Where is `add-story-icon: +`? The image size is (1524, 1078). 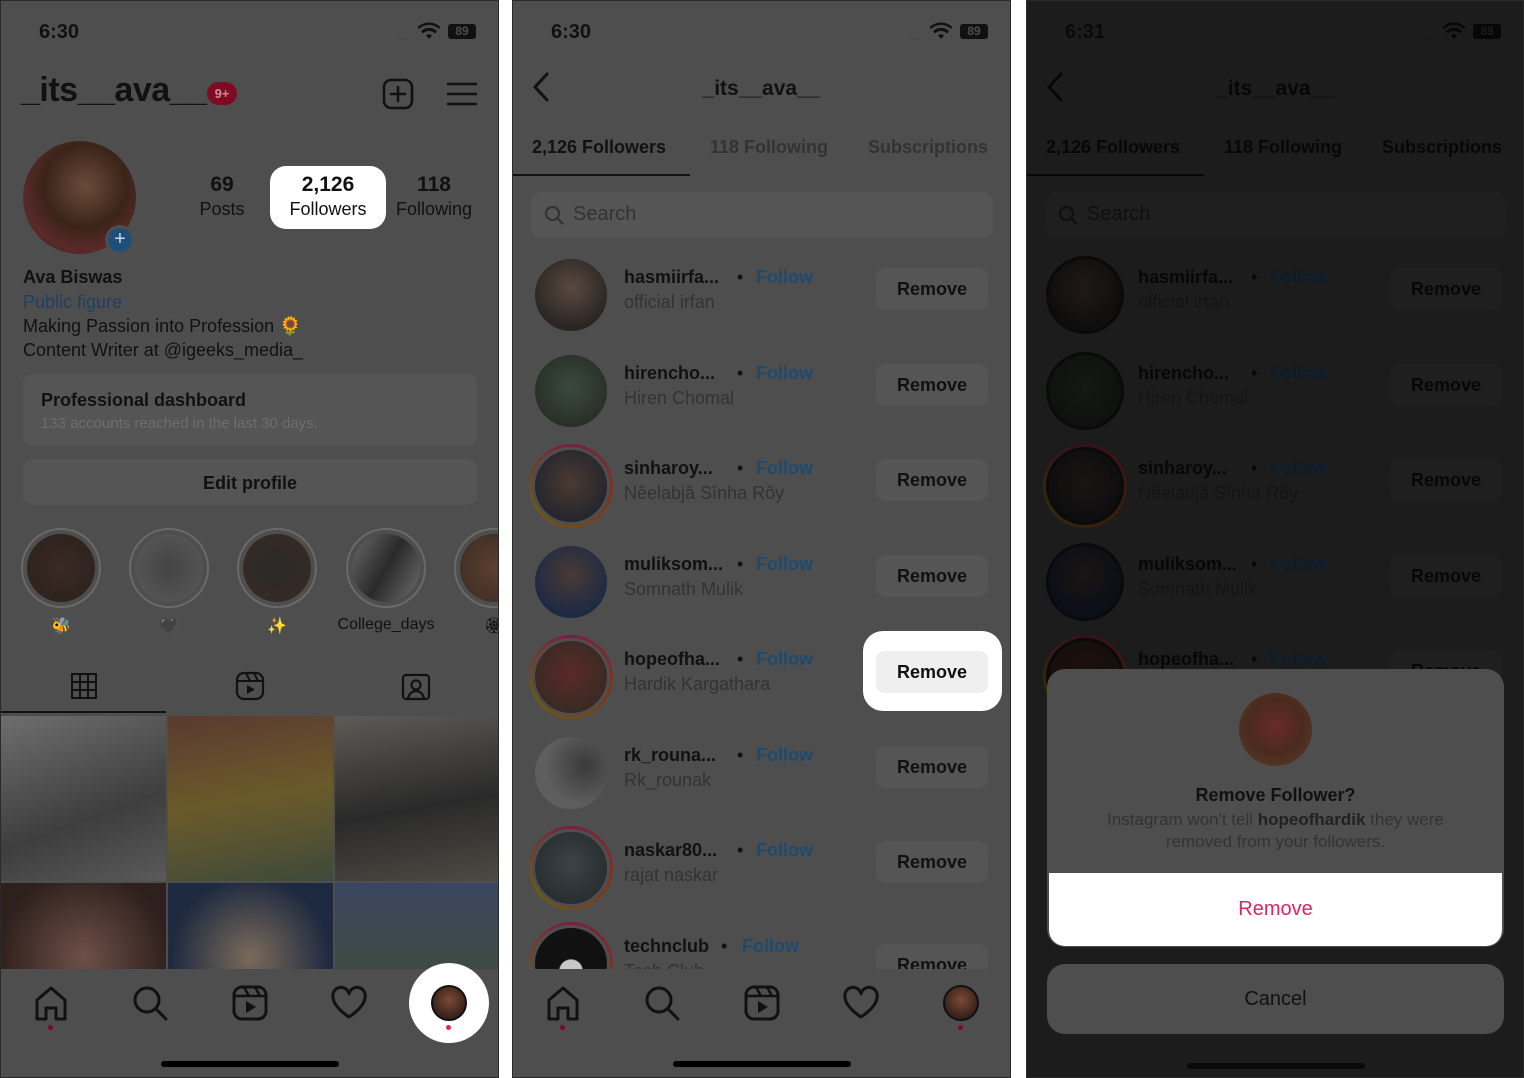
add-story-icon: + is located at coordinates (120, 240).